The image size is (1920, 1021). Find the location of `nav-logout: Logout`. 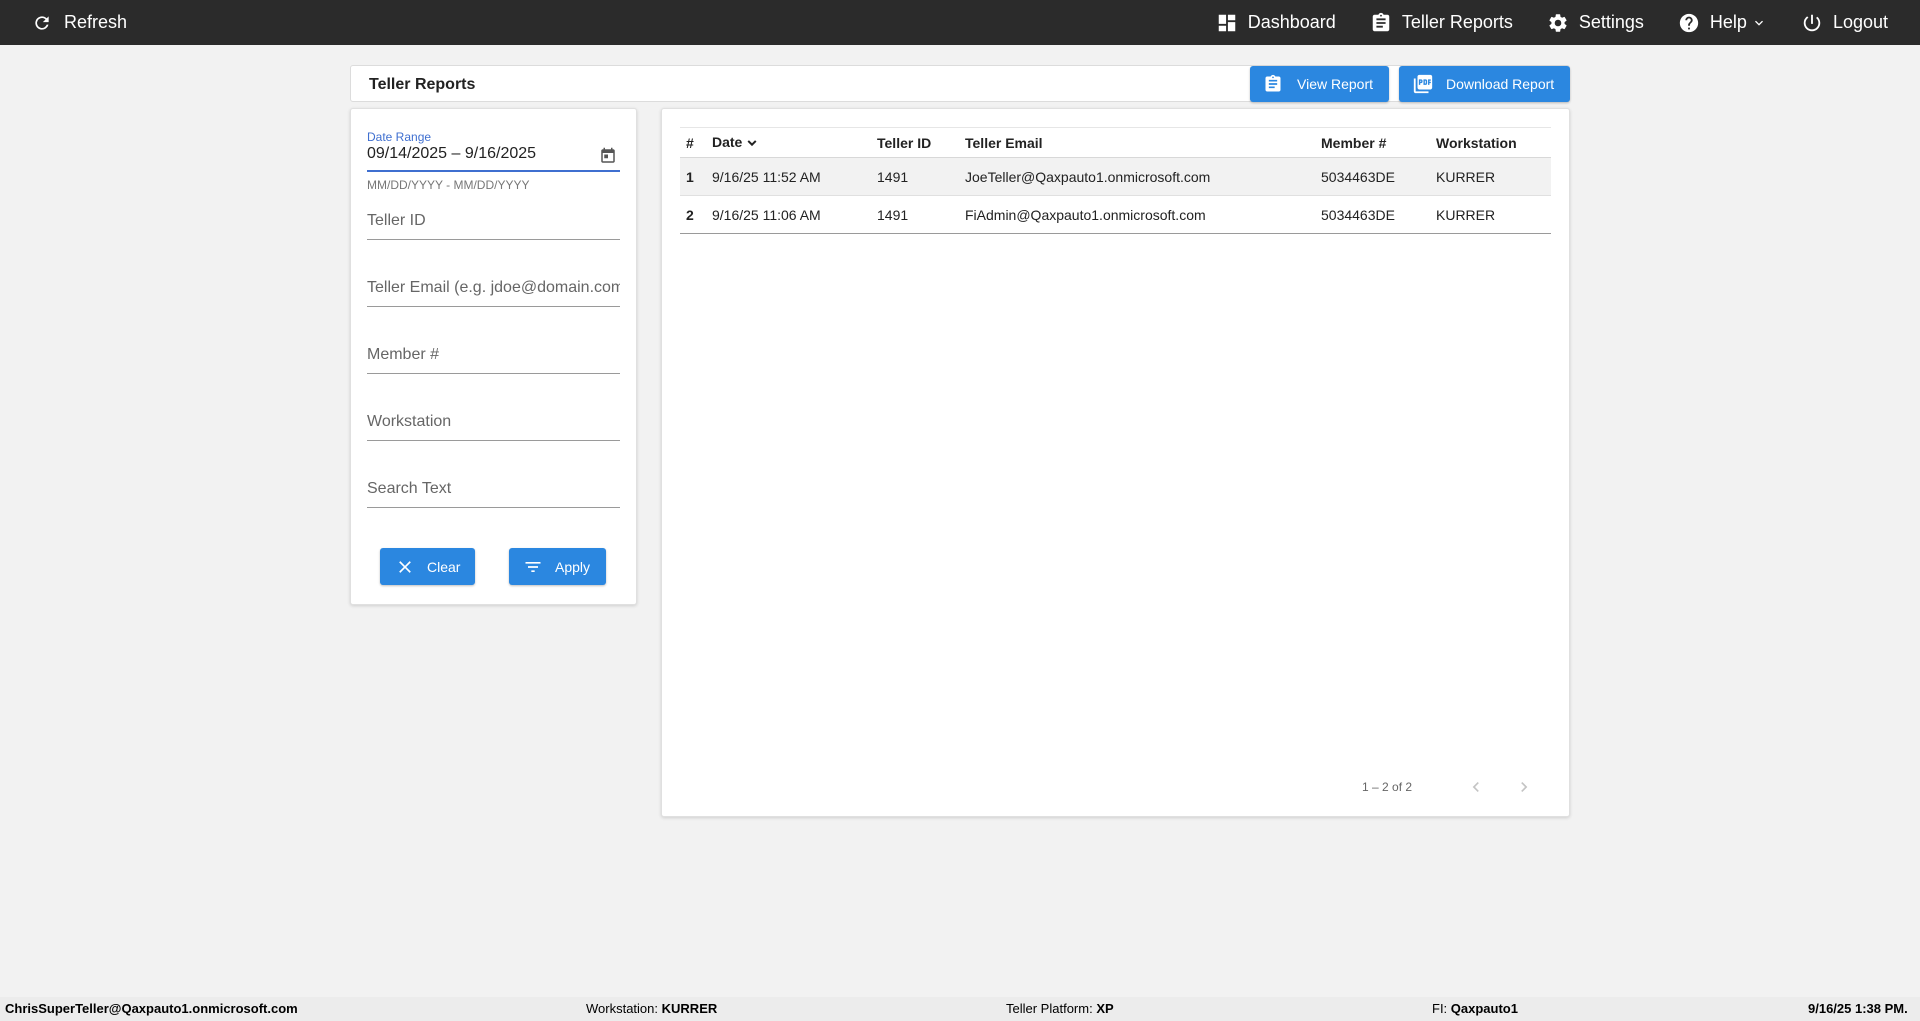

nav-logout: Logout is located at coordinates (1844, 22).